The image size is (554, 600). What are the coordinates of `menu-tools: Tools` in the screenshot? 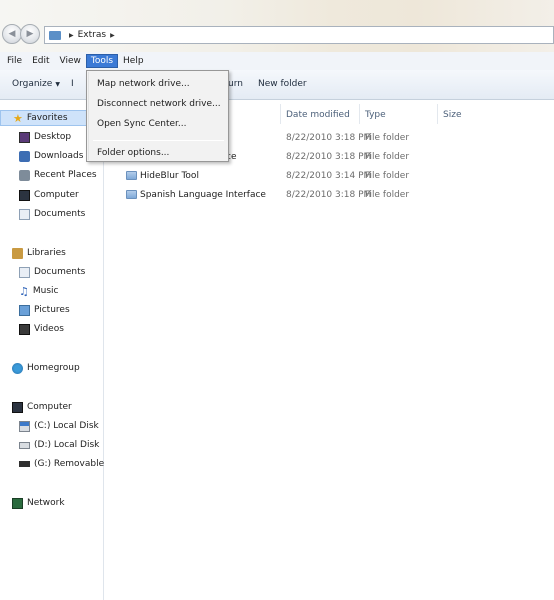 It's located at (102, 61).